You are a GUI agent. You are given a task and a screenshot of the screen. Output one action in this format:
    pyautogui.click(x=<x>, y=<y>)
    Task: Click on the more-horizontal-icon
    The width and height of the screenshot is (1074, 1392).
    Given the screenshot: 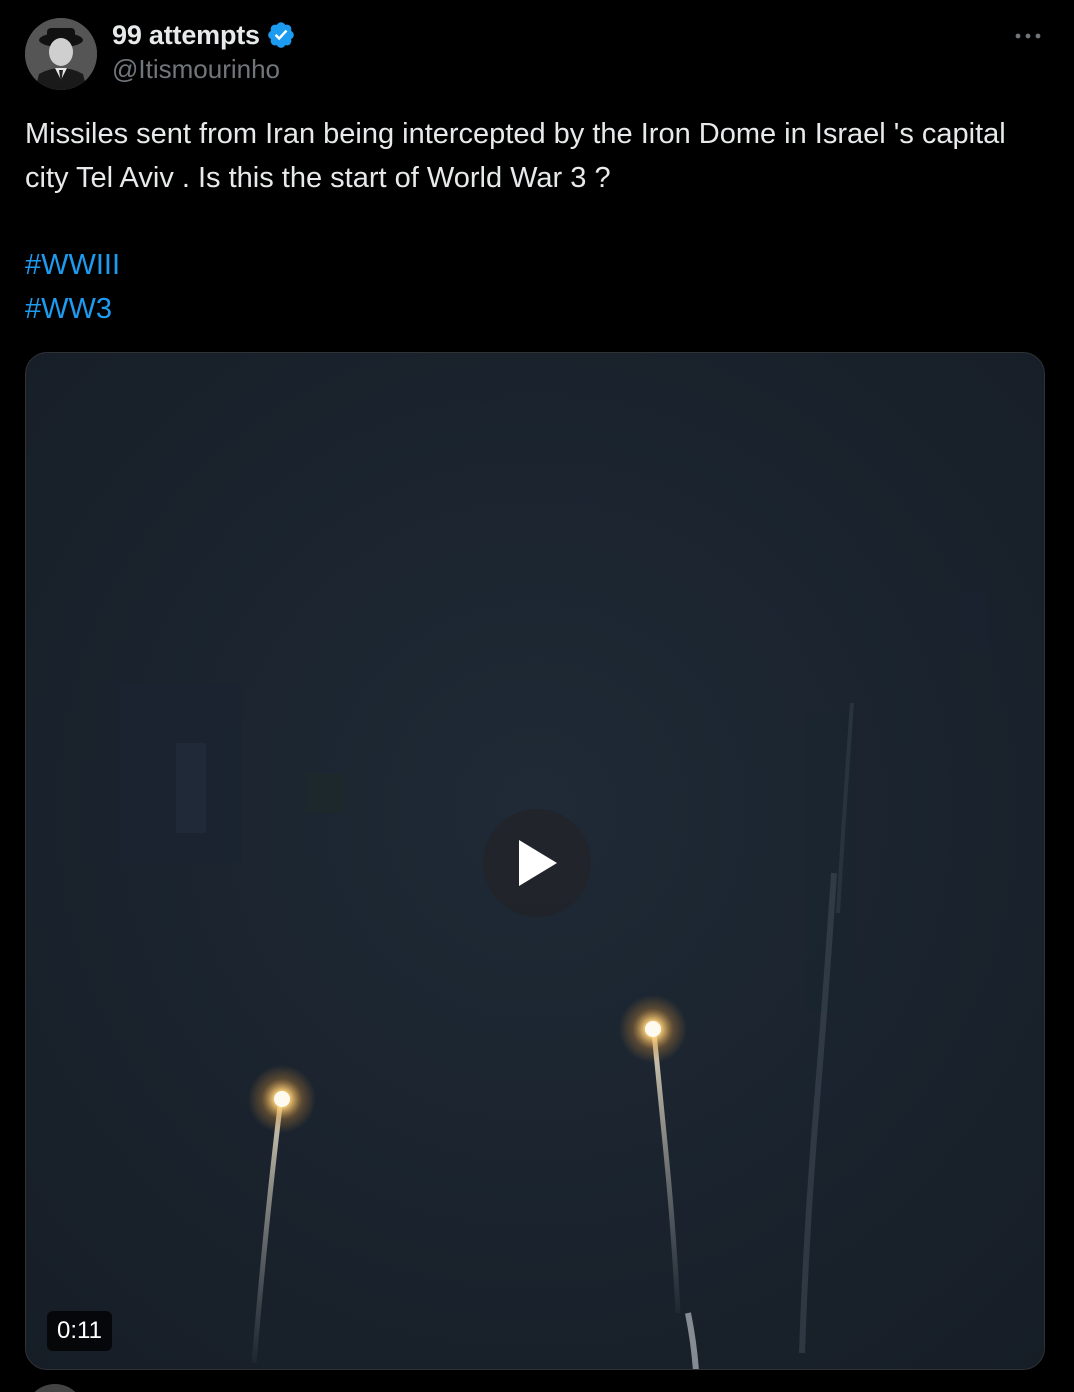 What is the action you would take?
    pyautogui.click(x=1028, y=36)
    